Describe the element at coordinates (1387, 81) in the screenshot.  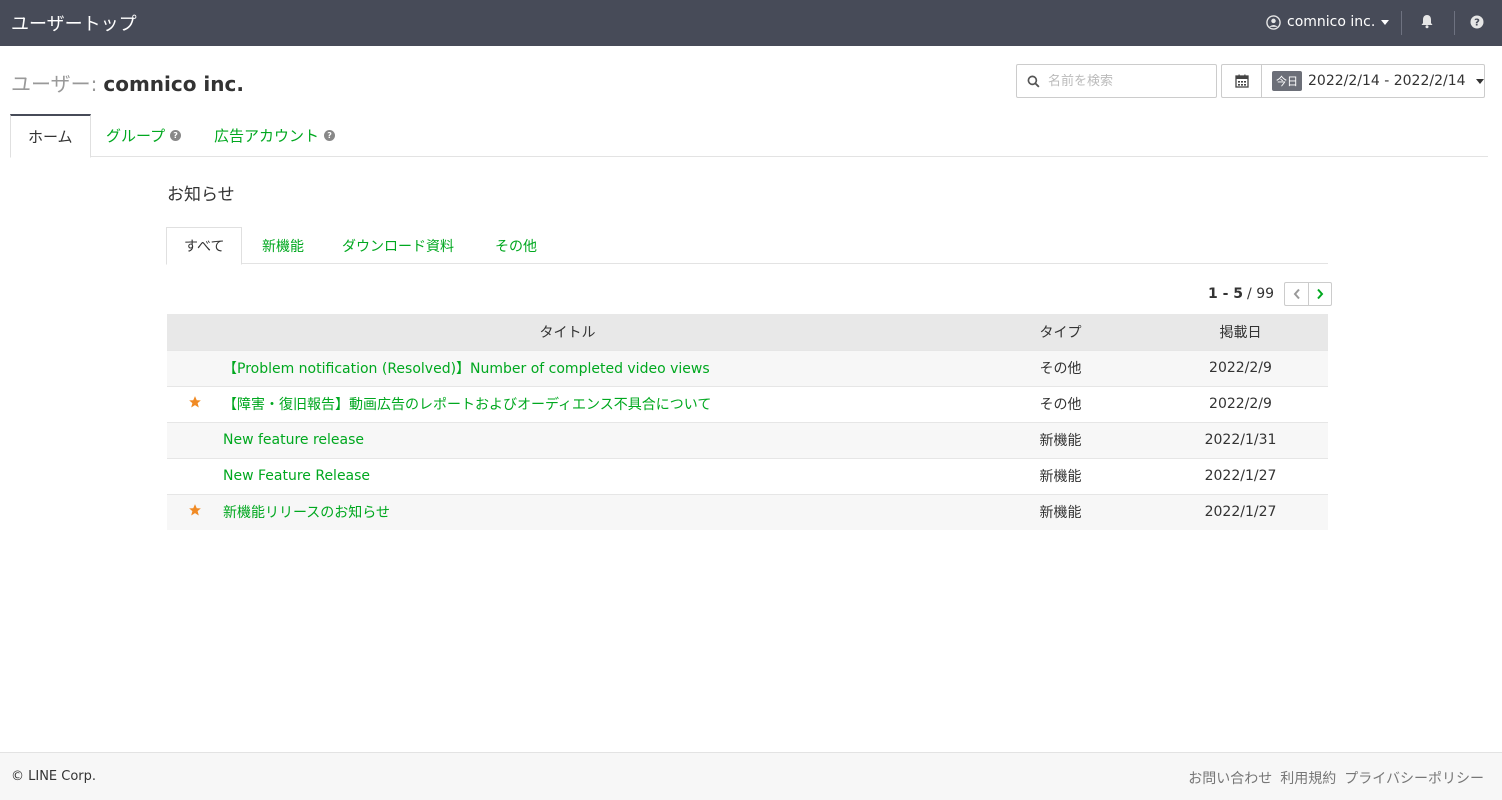
I see `date-range-value: 2022/2/14 - 2022/2/14` at that location.